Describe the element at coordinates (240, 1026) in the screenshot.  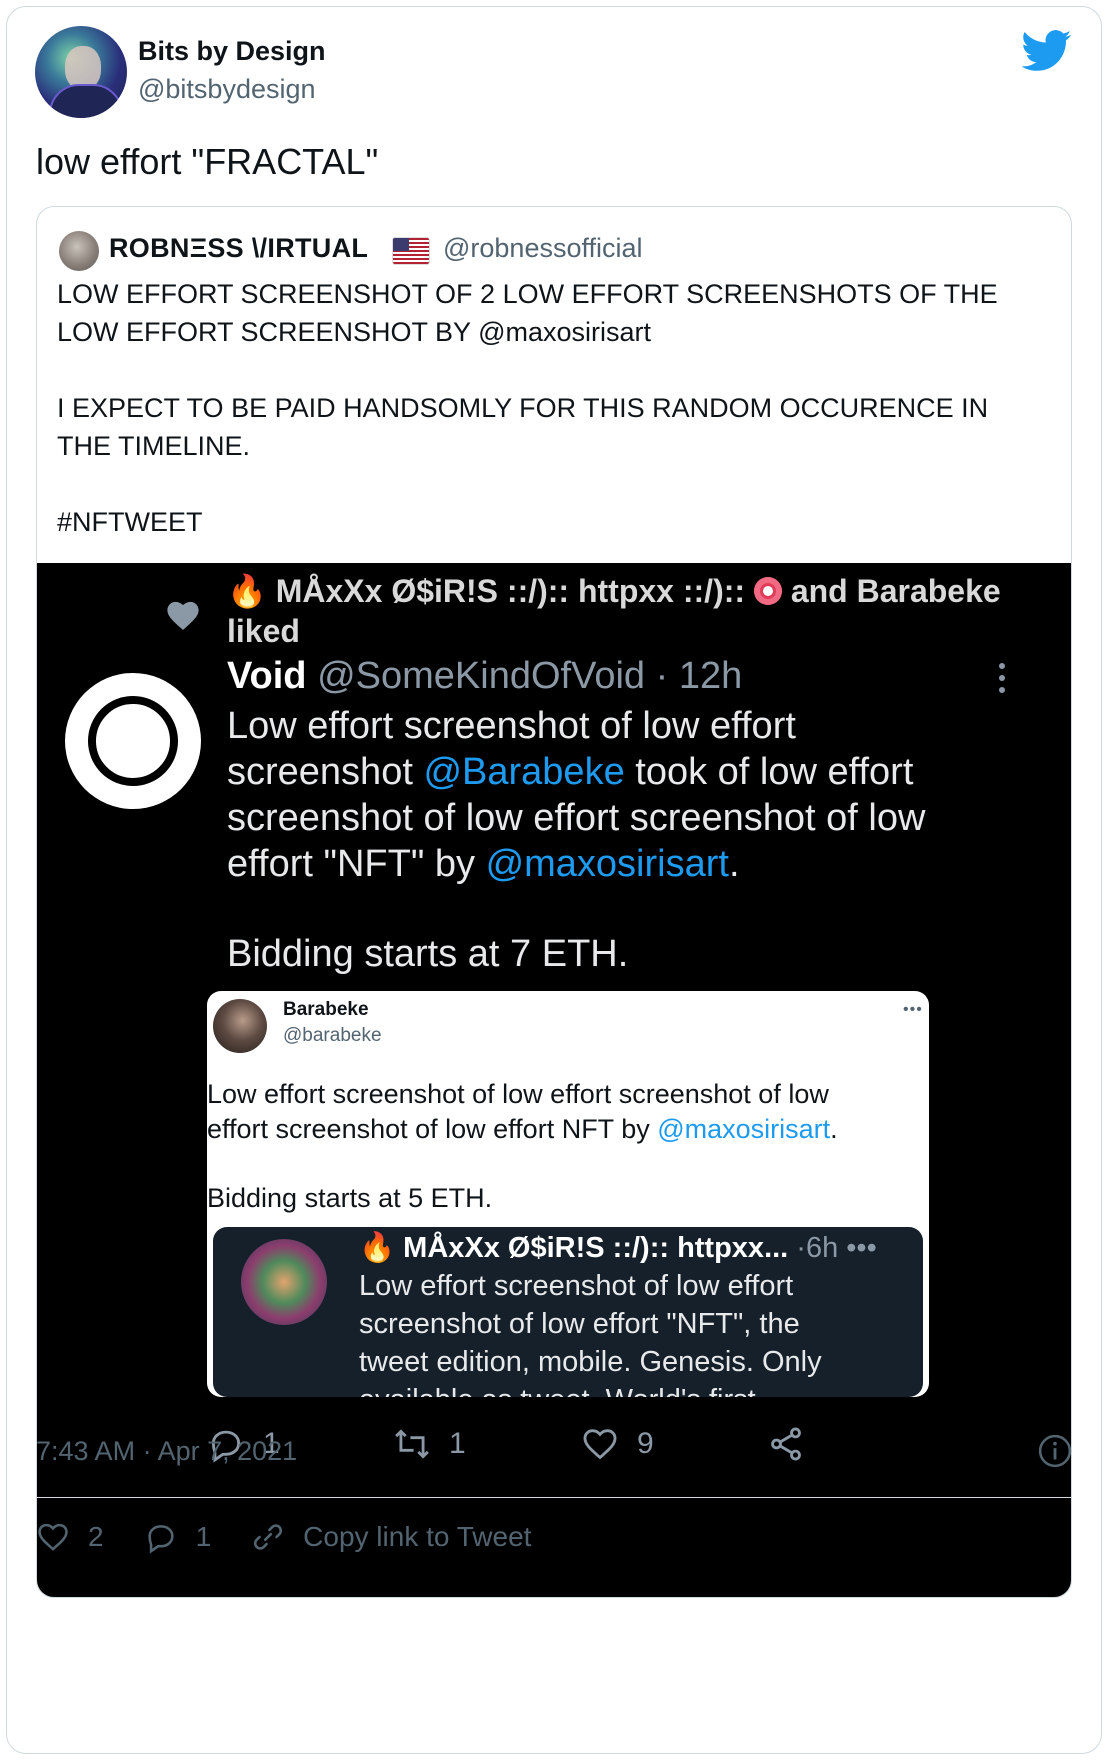
I see `embed-avatar` at that location.